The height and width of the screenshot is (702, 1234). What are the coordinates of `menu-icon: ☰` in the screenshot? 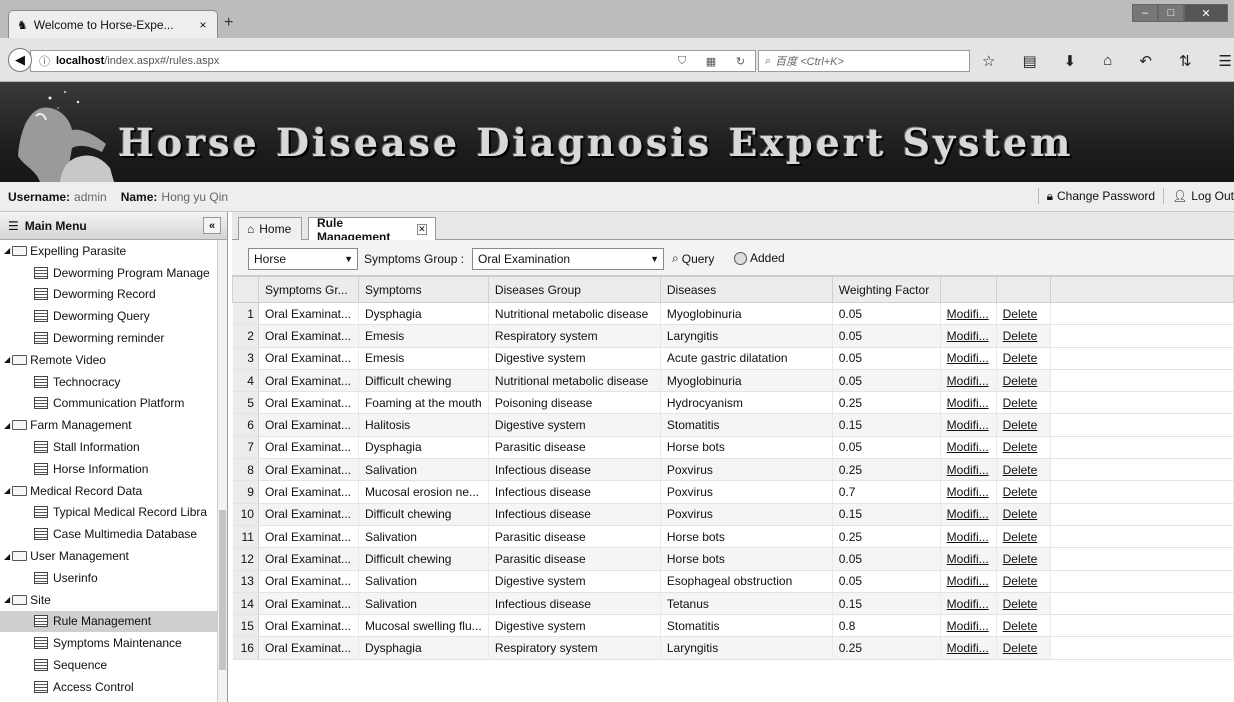 It's located at (1225, 61).